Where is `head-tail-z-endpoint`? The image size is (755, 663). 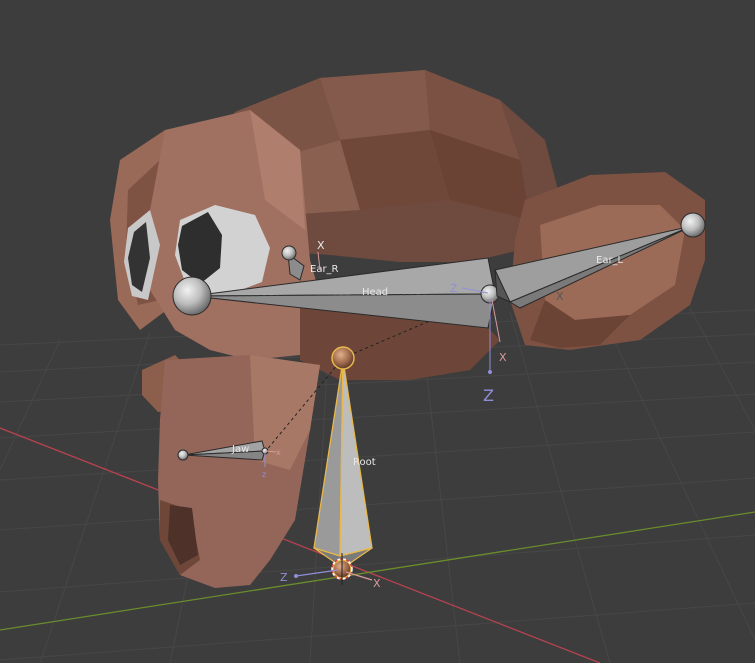 head-tail-z-endpoint is located at coordinates (490, 372).